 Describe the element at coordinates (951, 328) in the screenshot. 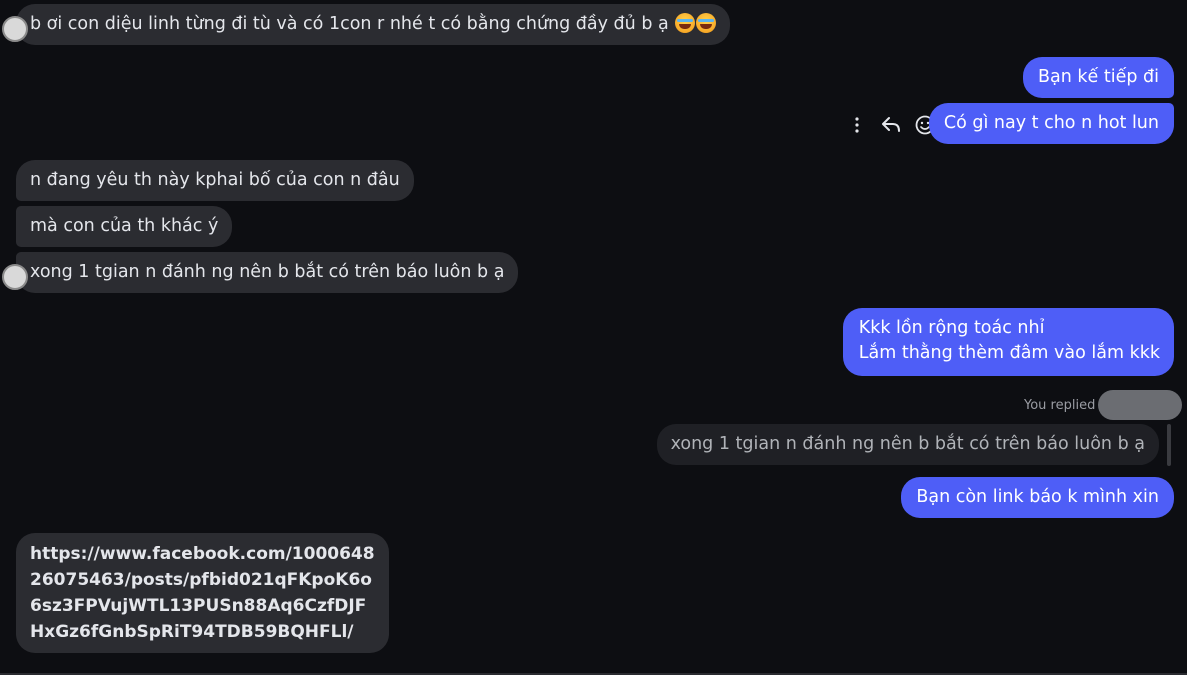

I see `message-text-line: Kkk lồn rộng toác nhỉ` at that location.